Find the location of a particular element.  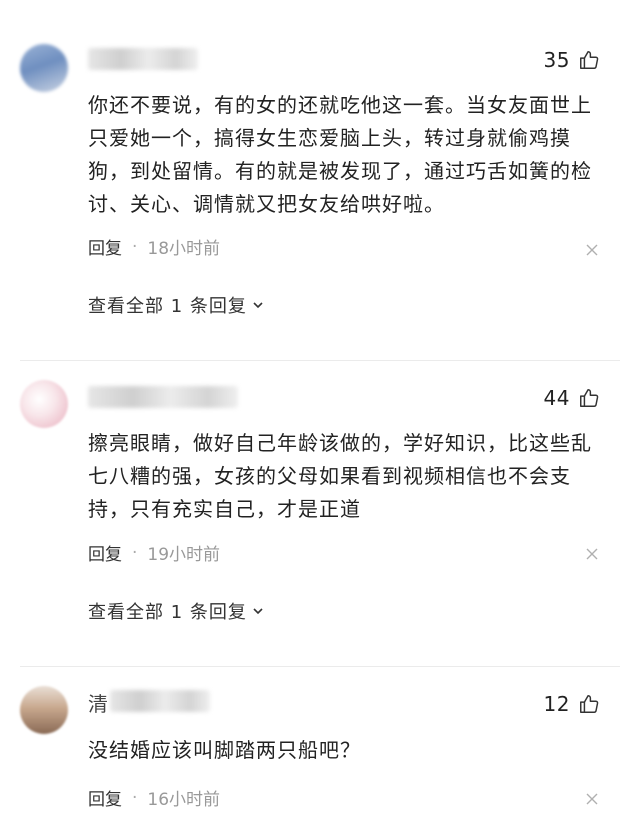

comment-meta: 回复 · 16小时前 is located at coordinates (154, 798).